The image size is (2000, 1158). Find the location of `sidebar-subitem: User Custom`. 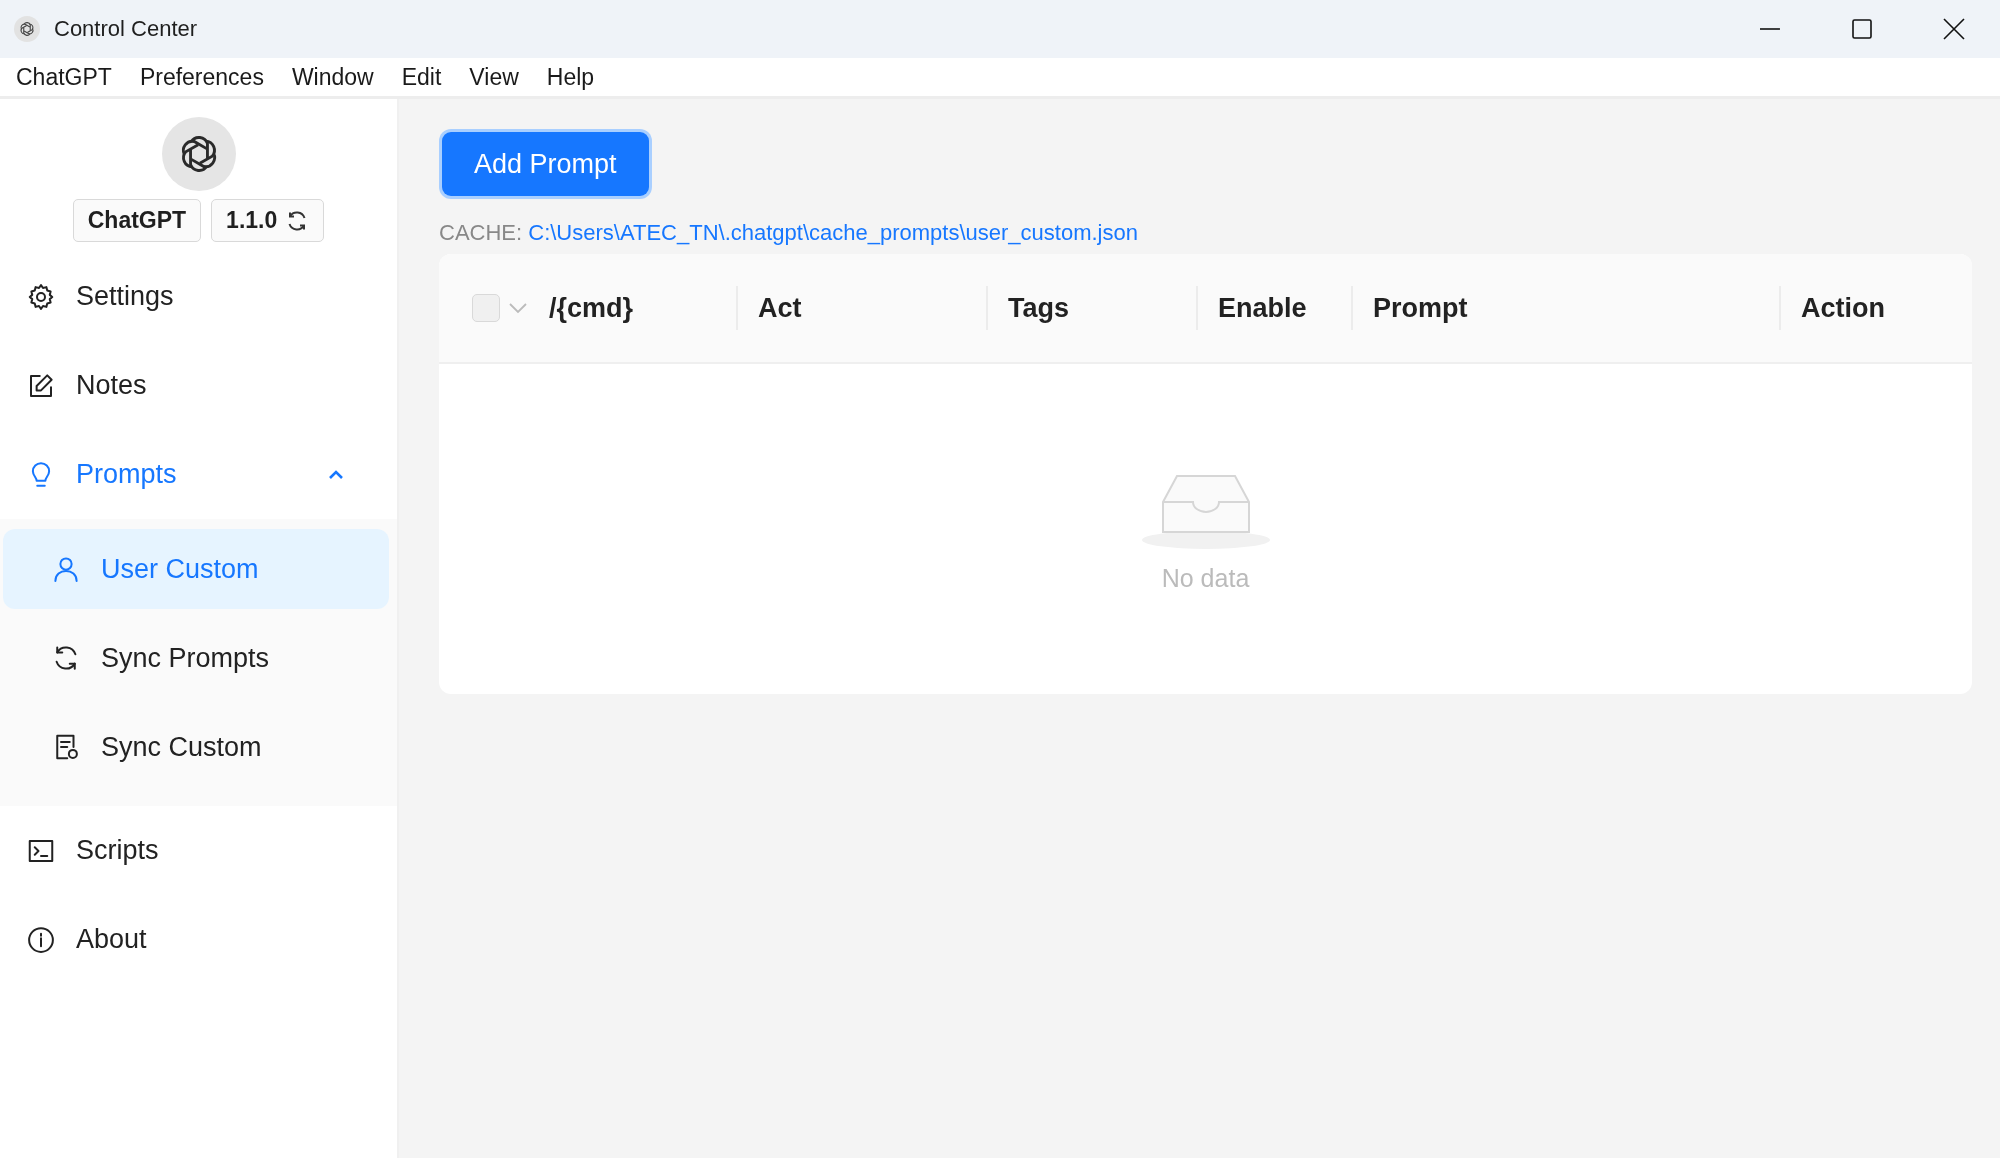

sidebar-subitem: User Custom is located at coordinates (196, 569).